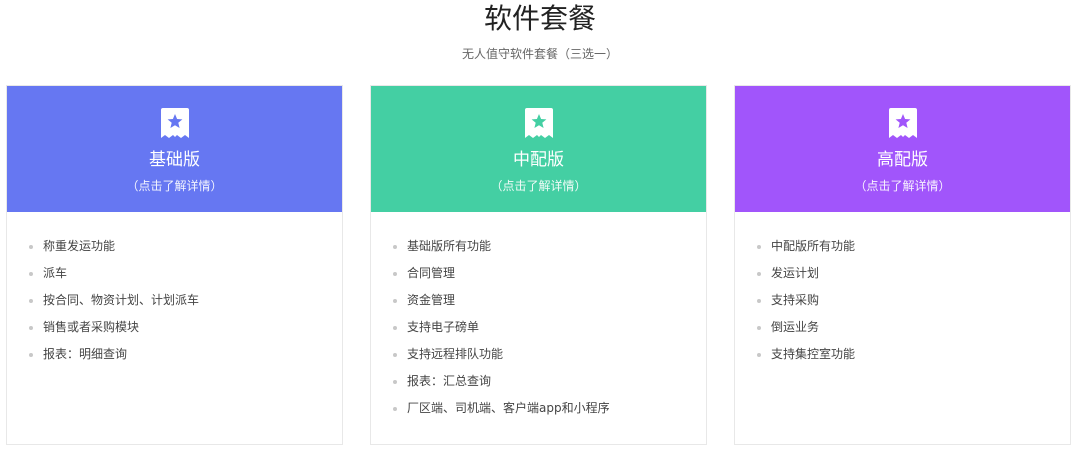 This screenshot has width=1080, height=454. I want to click on feature-list: 中配版所有功能 发运计划 支持采购 倒运业务 支持集控室功能, so click(902, 290).